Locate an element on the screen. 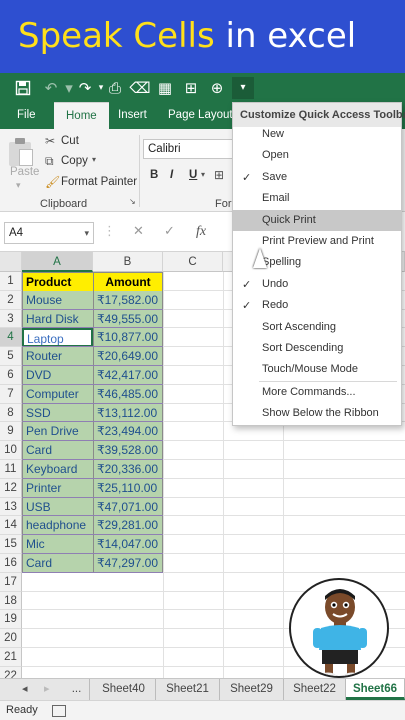 The height and width of the screenshot is (720, 405). sheet-tab: Sheet40 is located at coordinates (124, 689).